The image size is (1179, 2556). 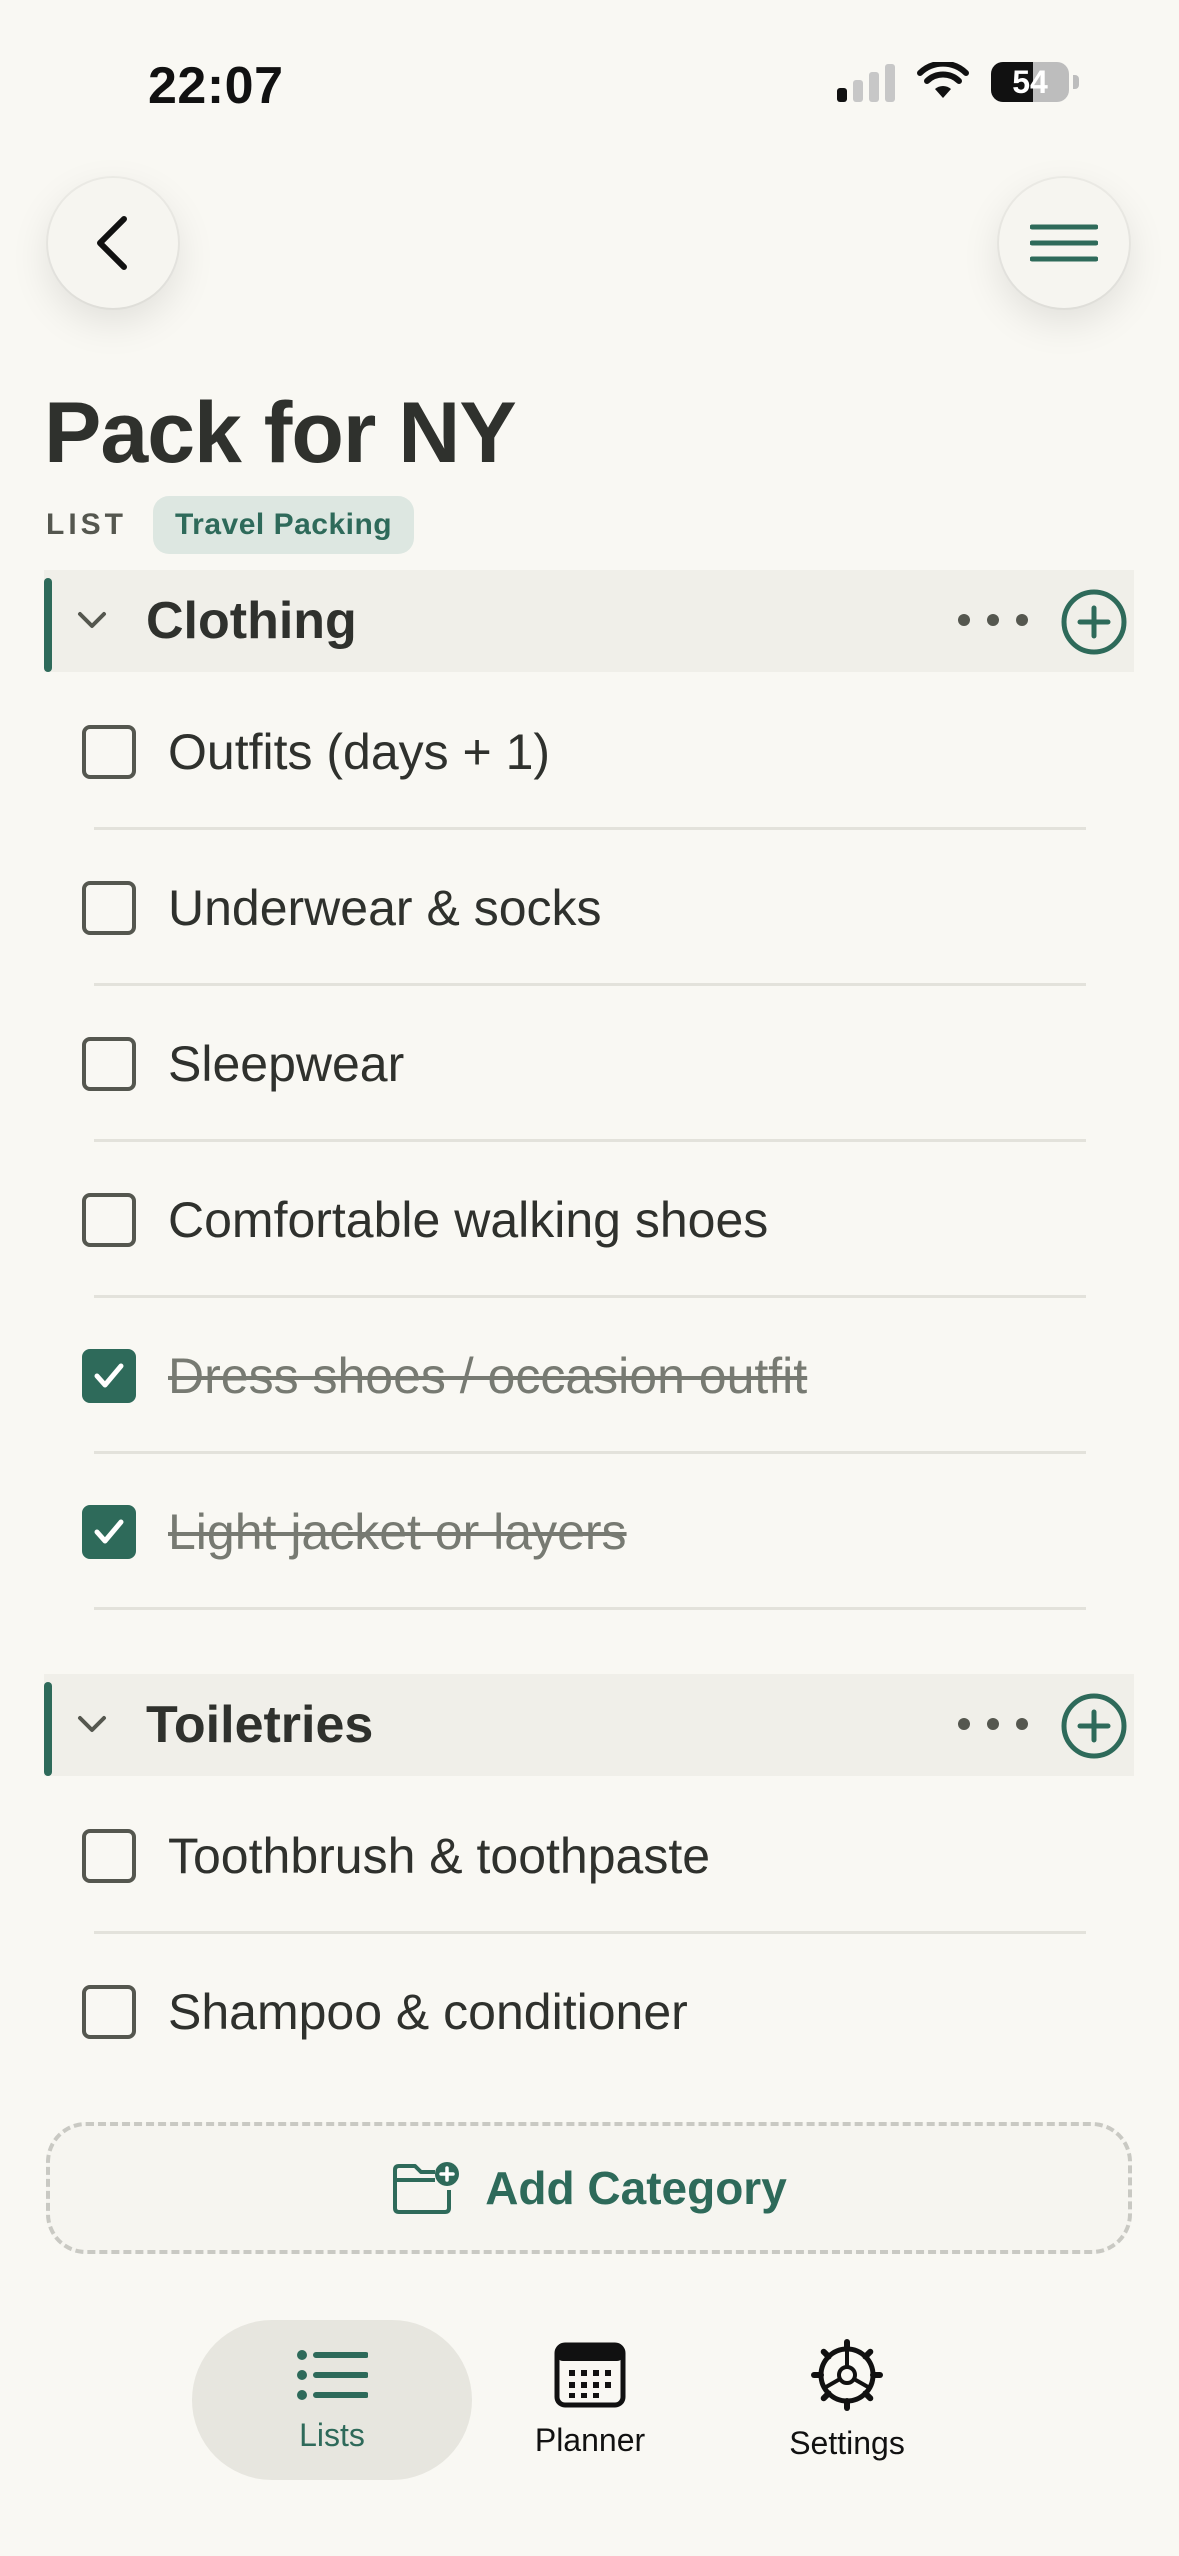 I want to click on list-item: Shampoo & conditioner, so click(x=589, y=2012).